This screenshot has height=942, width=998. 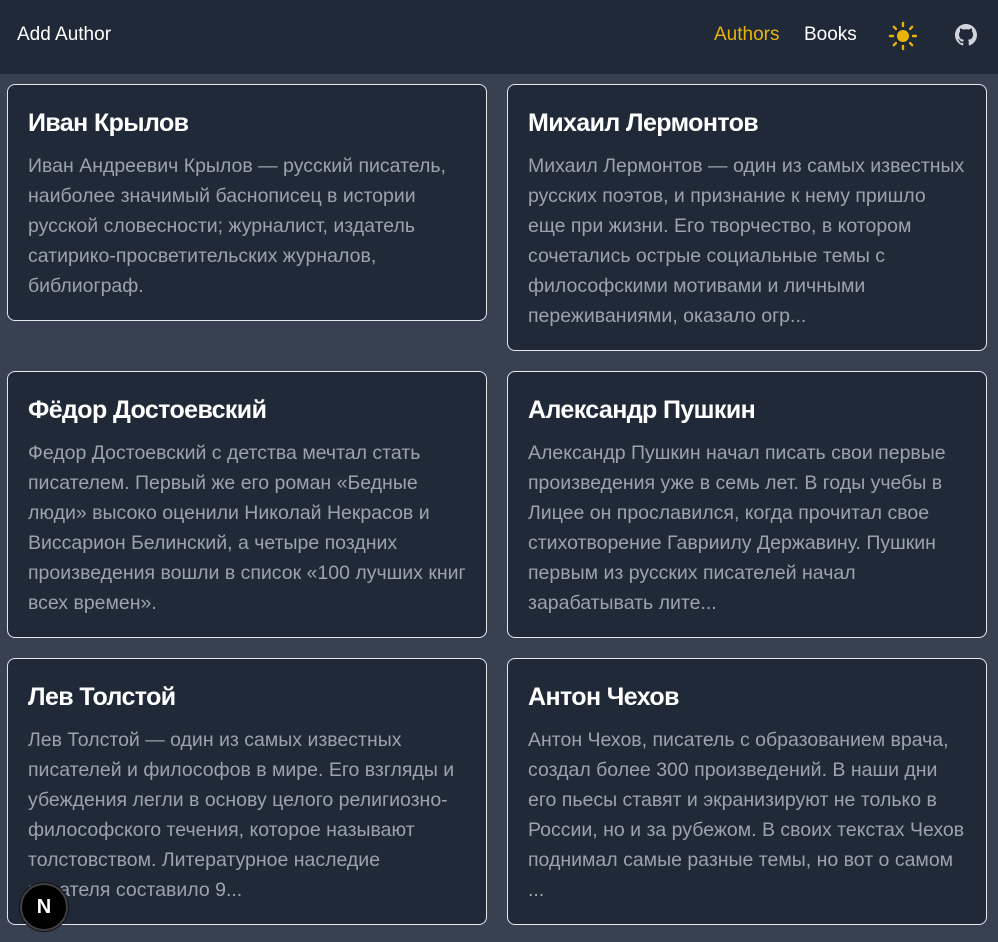 I want to click on add-author-link: Add Author, so click(x=64, y=35).